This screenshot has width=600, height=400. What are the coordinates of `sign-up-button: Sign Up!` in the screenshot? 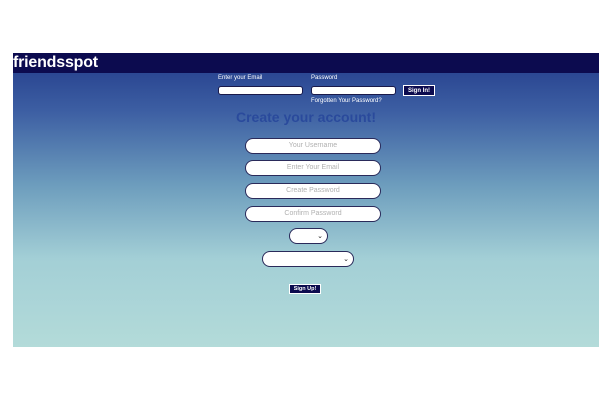 It's located at (305, 289).